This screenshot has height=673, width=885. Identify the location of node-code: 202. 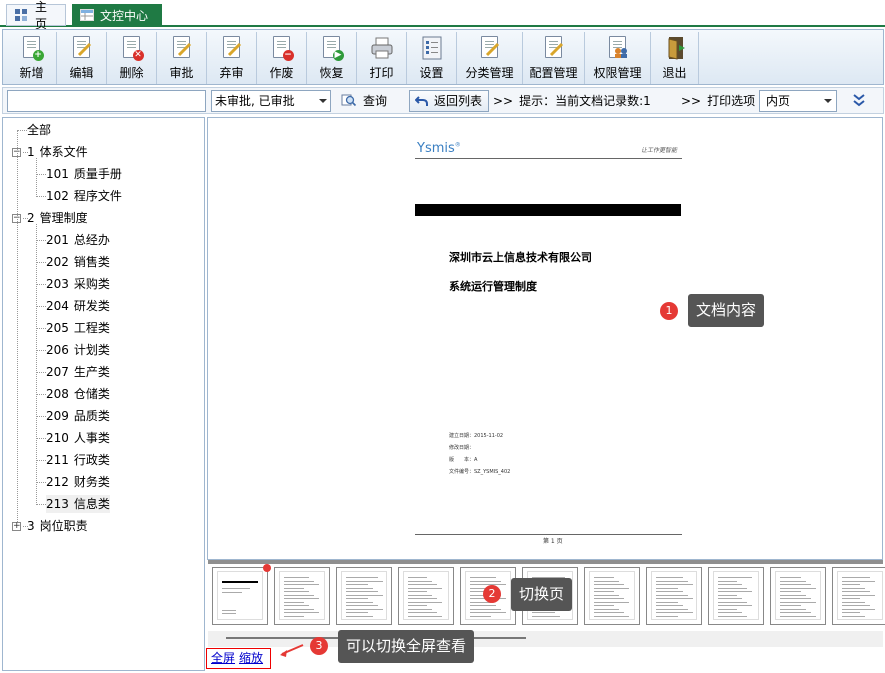
(57, 262).